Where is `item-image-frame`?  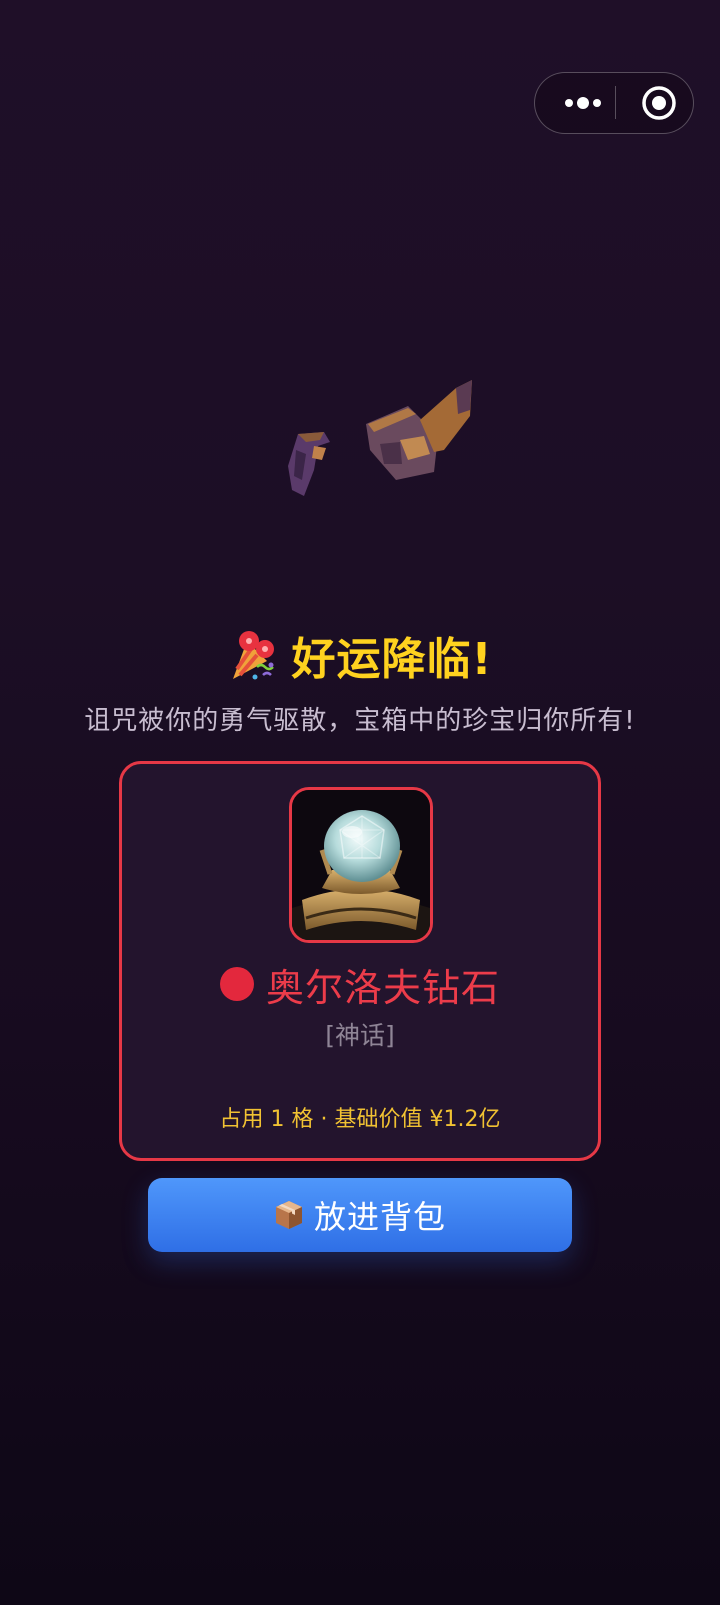 item-image-frame is located at coordinates (361, 865).